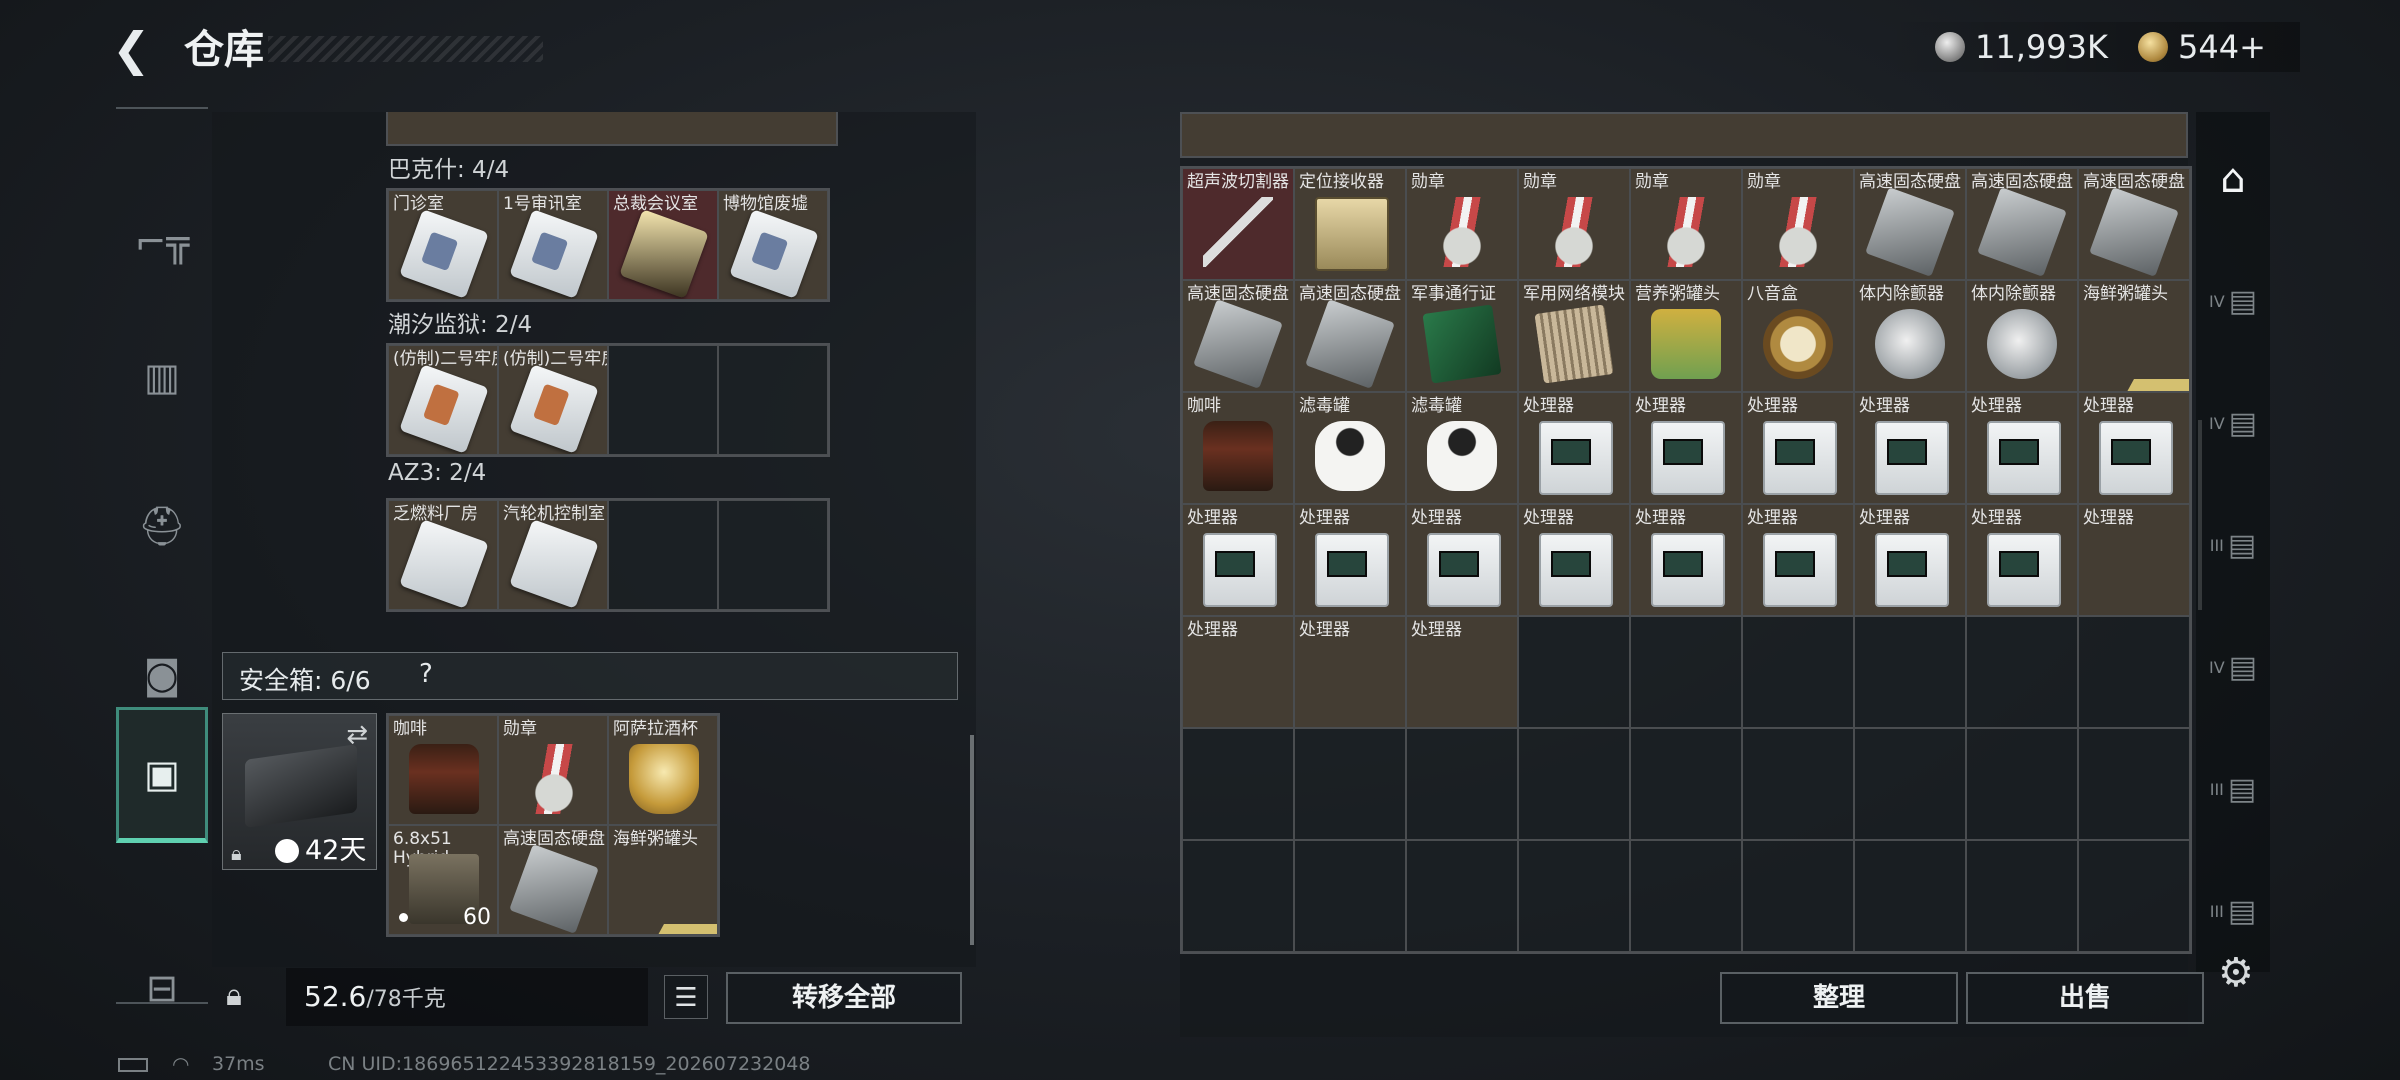 This screenshot has height=1080, width=2400. Describe the element at coordinates (1798, 336) in the screenshot. I see `item-slot: 八音盒` at that location.